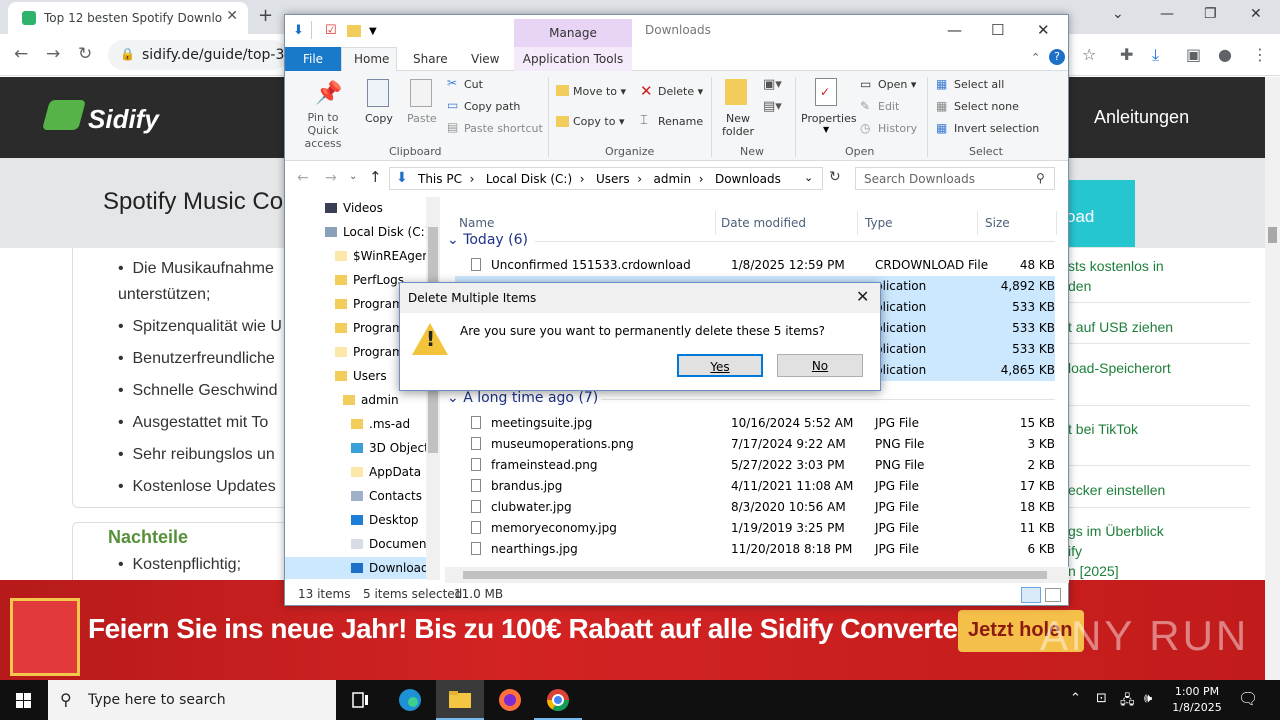 This screenshot has height=723, width=1280. Describe the element at coordinates (379, 118) in the screenshot. I see `copy-button: Copy` at that location.